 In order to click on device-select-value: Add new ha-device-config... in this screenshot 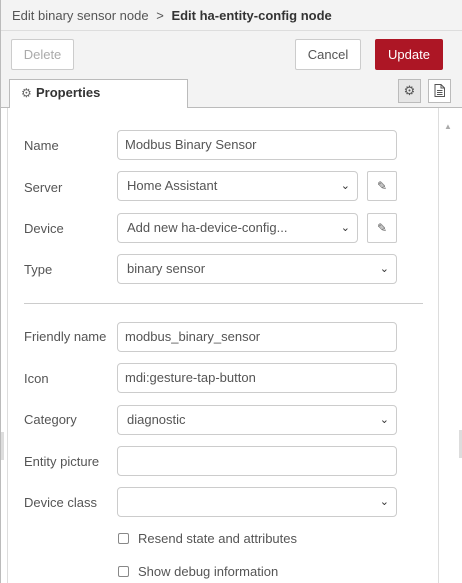, I will do `click(207, 227)`.